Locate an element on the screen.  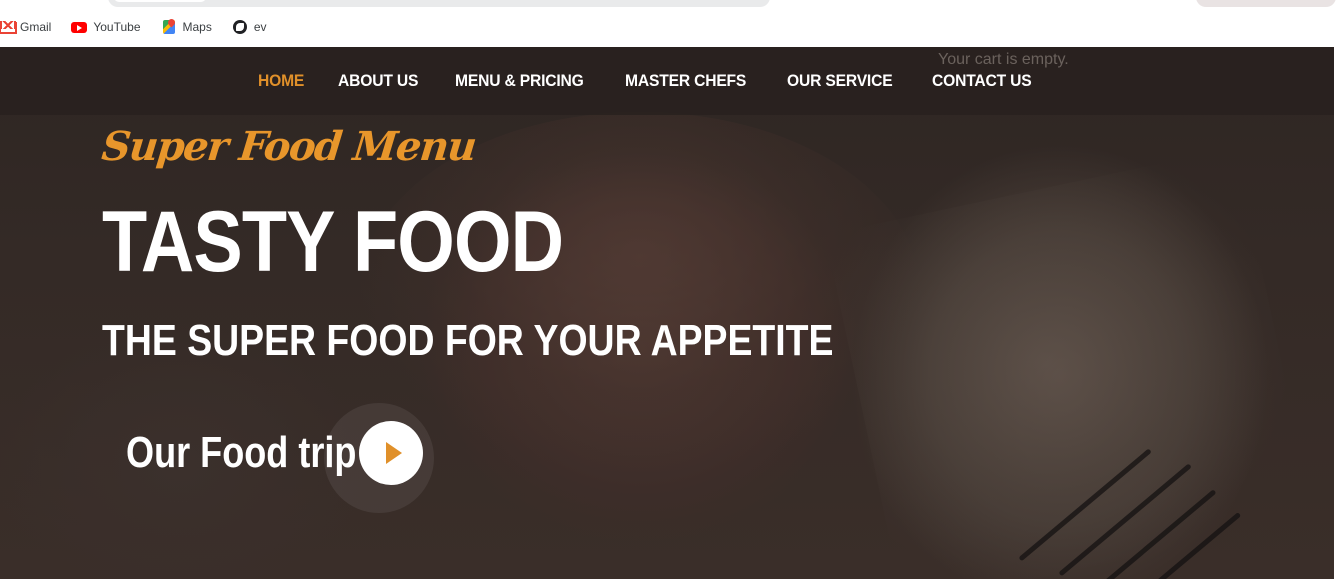
play-icon is located at coordinates (394, 453).